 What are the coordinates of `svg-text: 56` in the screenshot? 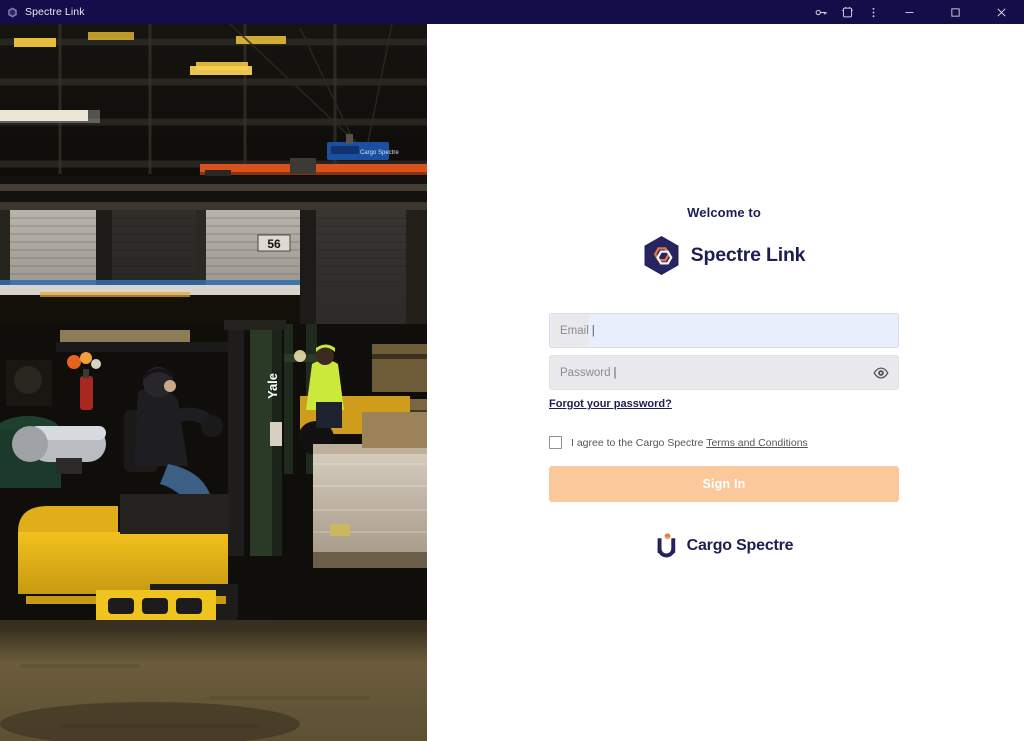 It's located at (274, 244).